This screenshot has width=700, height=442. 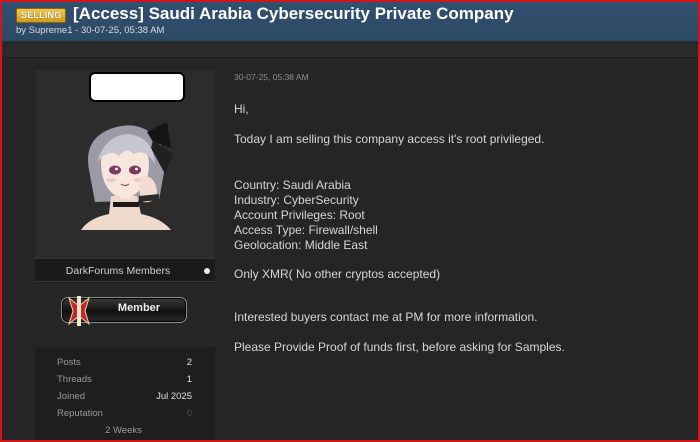 What do you see at coordinates (123, 399) in the screenshot?
I see `stat-joined: Joined Jul 2025` at bounding box center [123, 399].